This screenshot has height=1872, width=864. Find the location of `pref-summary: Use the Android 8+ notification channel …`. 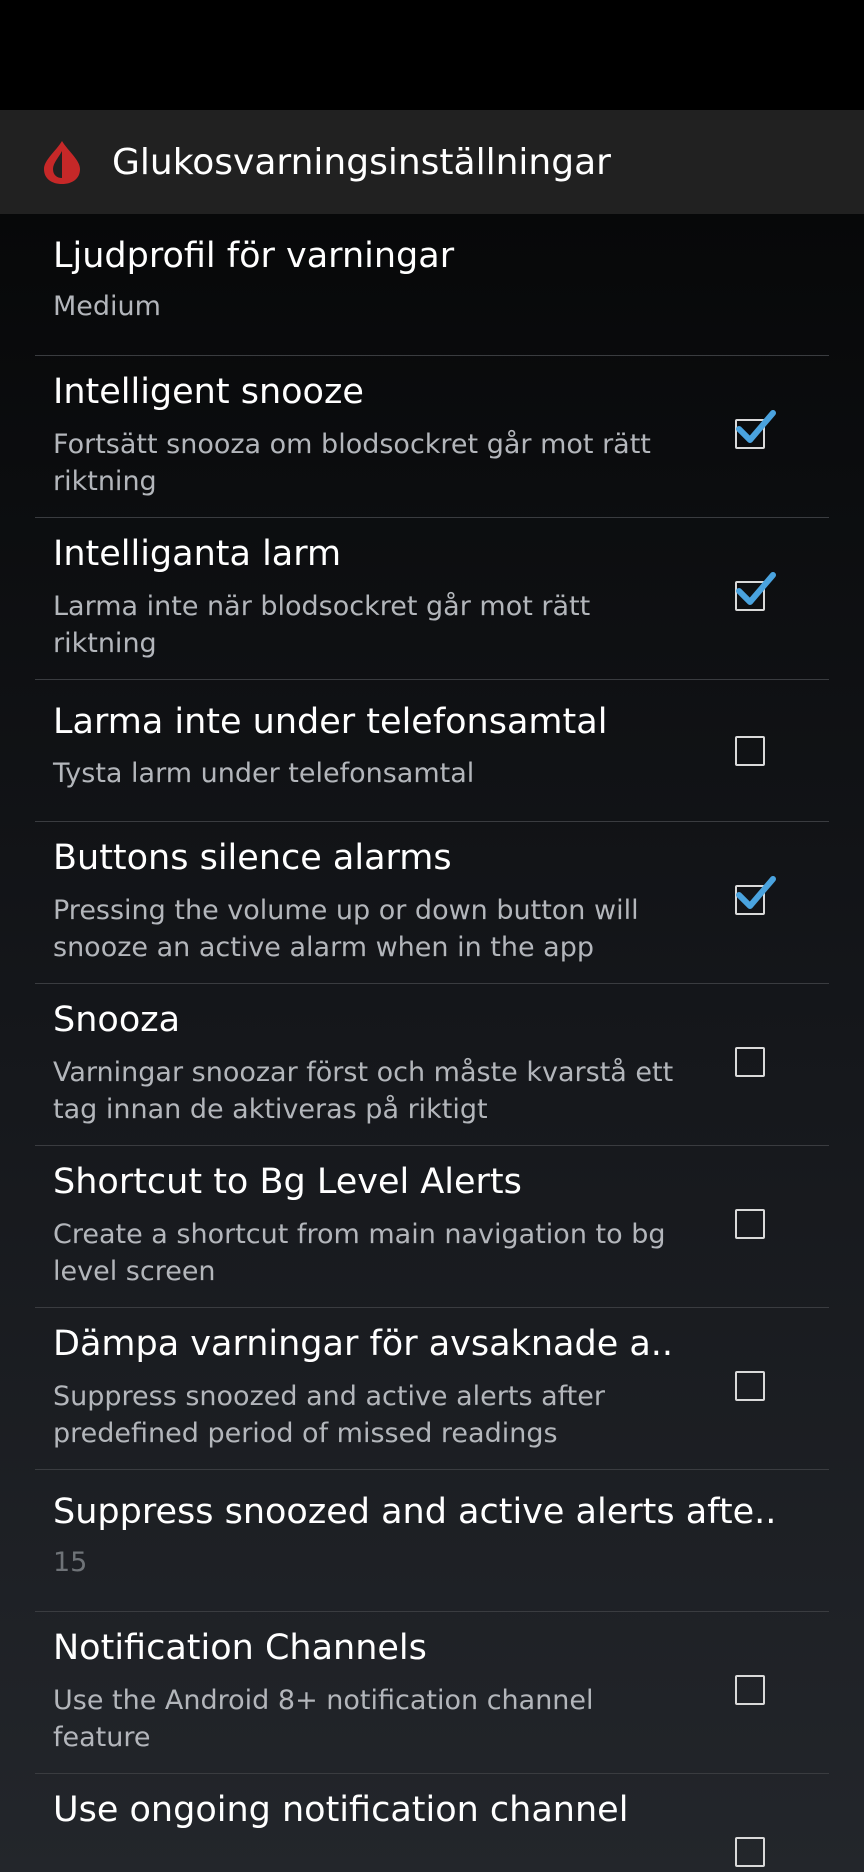

pref-summary: Use the Android 8+ notification channel … is located at coordinates (323, 1719).